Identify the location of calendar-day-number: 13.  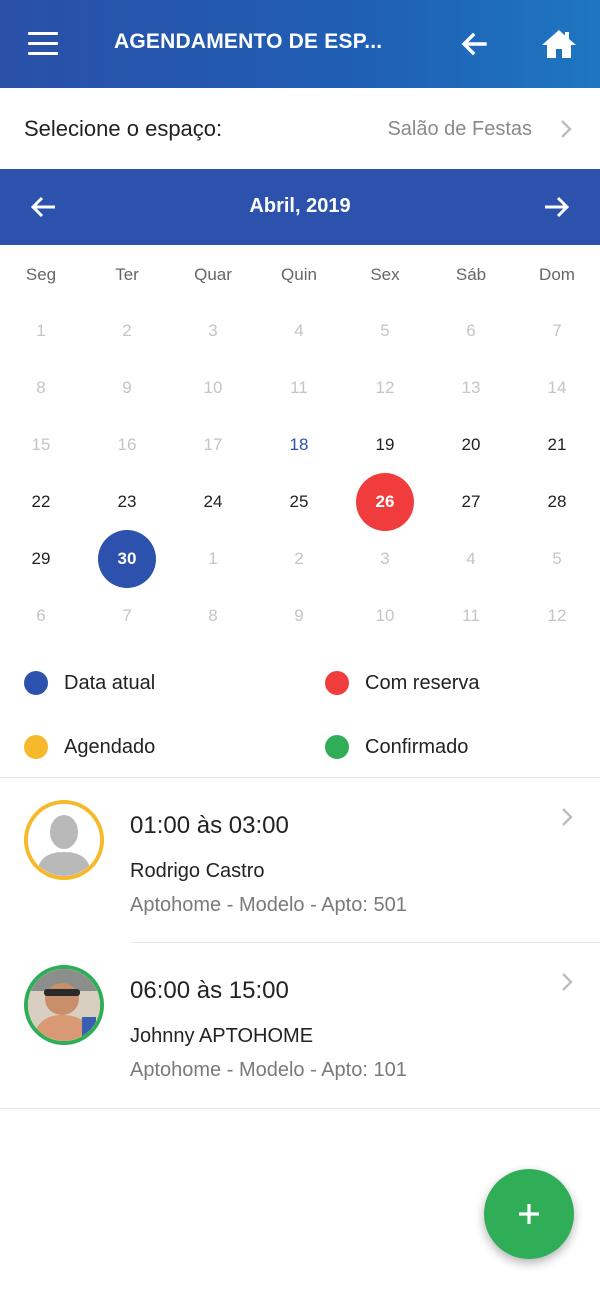
(471, 387).